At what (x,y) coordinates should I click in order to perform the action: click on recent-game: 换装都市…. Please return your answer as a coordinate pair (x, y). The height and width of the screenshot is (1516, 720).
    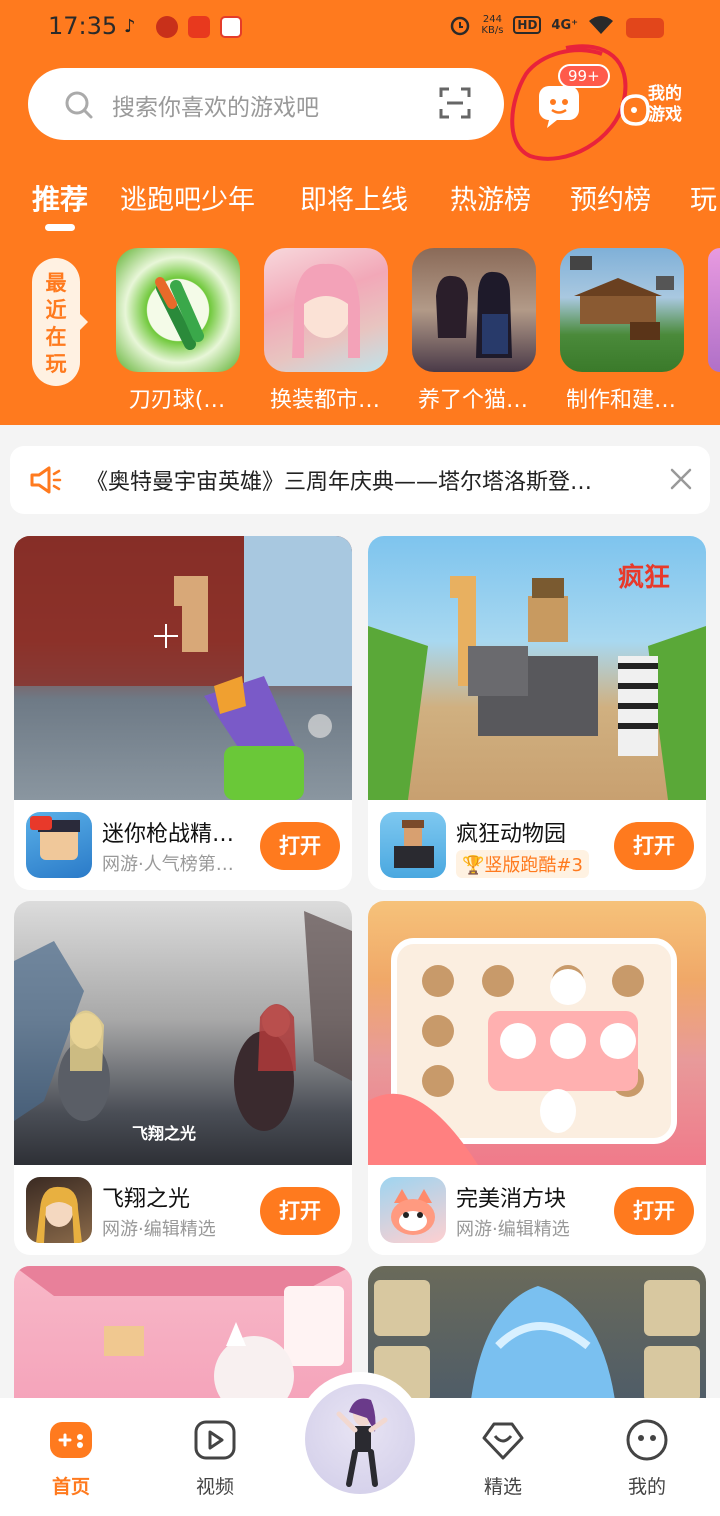
    Looking at the image, I should click on (326, 331).